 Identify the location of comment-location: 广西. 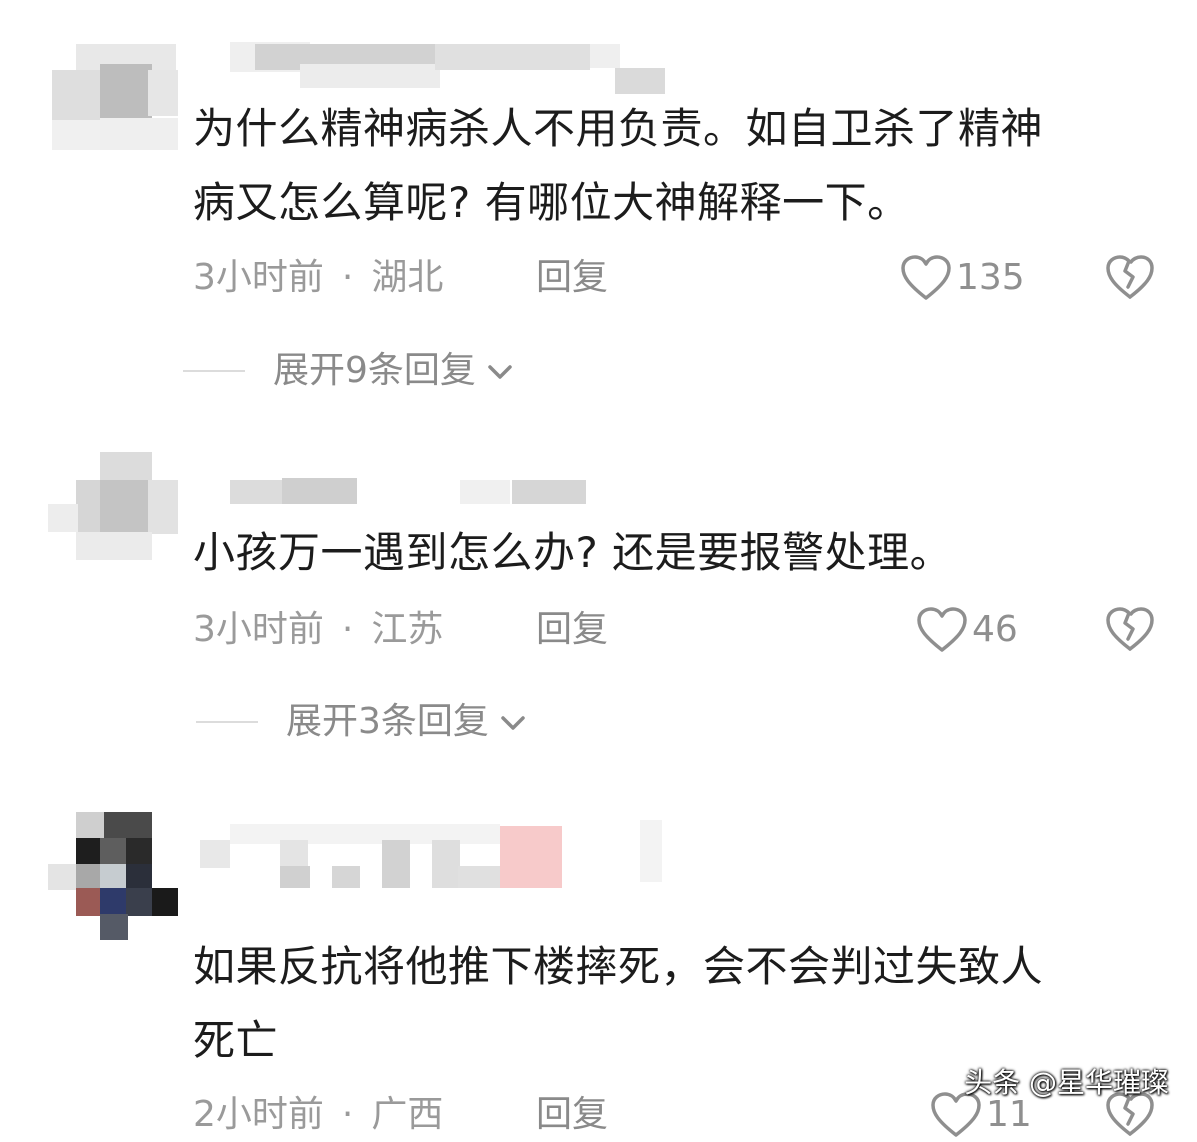
(407, 1114).